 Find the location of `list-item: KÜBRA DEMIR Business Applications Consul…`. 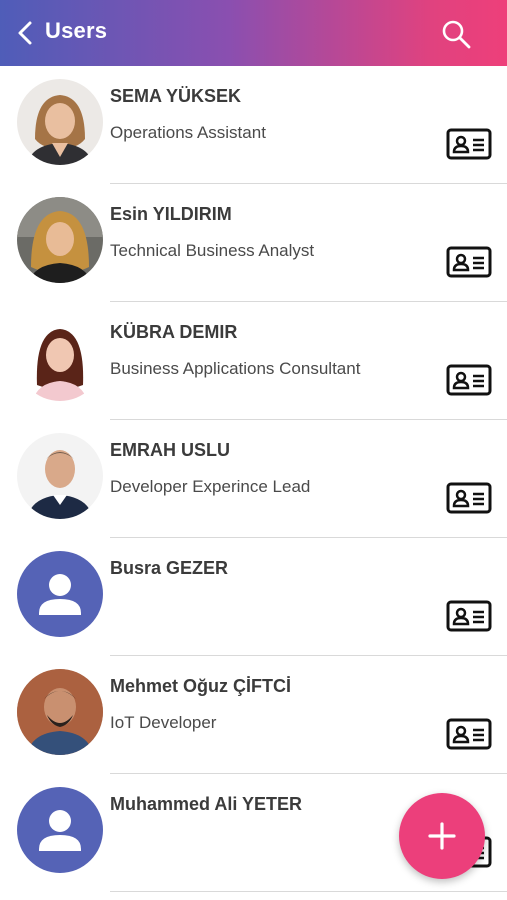

list-item: KÜBRA DEMIR Business Applications Consul… is located at coordinates (253, 361).